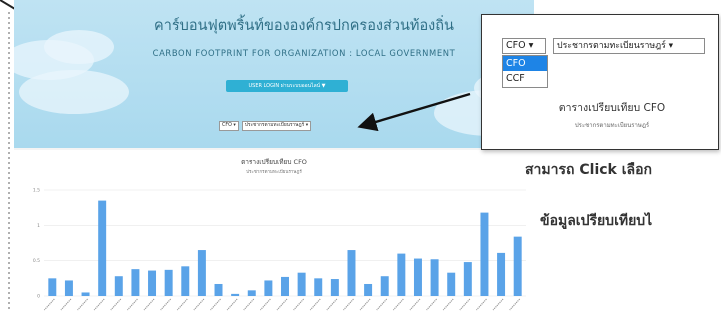 Image resolution: width=721 pixels, height=326 pixels. What do you see at coordinates (588, 170) in the screenshot?
I see `annotation-line-1: สามารถ Click เลือก` at bounding box center [588, 170].